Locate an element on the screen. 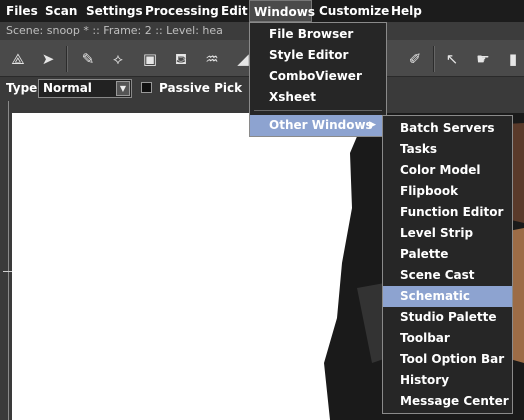  paint-brush-tool-icon: ♒ is located at coordinates (212, 59).